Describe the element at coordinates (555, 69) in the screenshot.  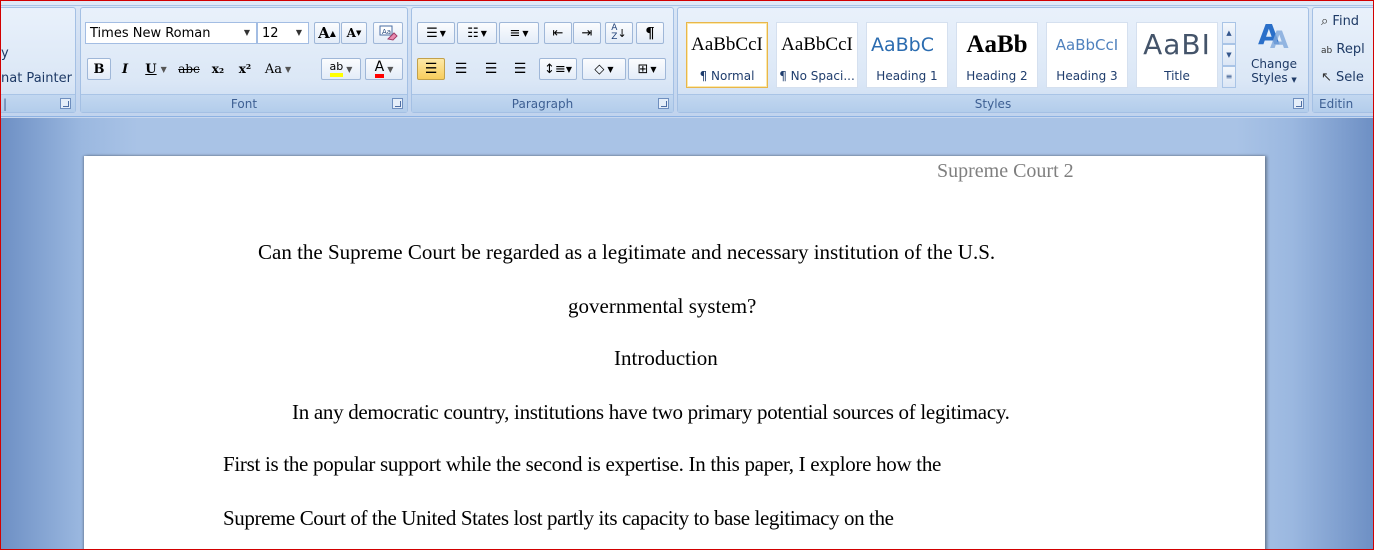
I see `line-spacing-icon: ↕≡` at that location.